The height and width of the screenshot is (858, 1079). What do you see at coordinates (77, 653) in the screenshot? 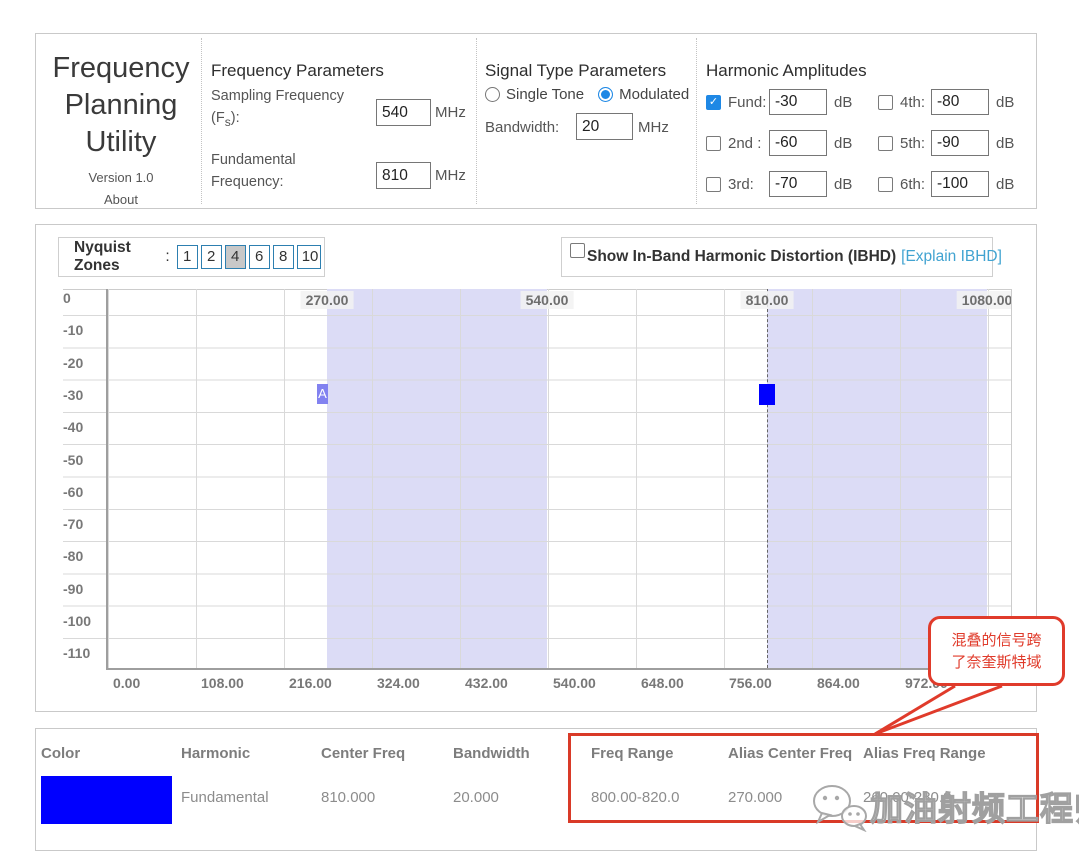
I see `y-tick: -110` at bounding box center [77, 653].